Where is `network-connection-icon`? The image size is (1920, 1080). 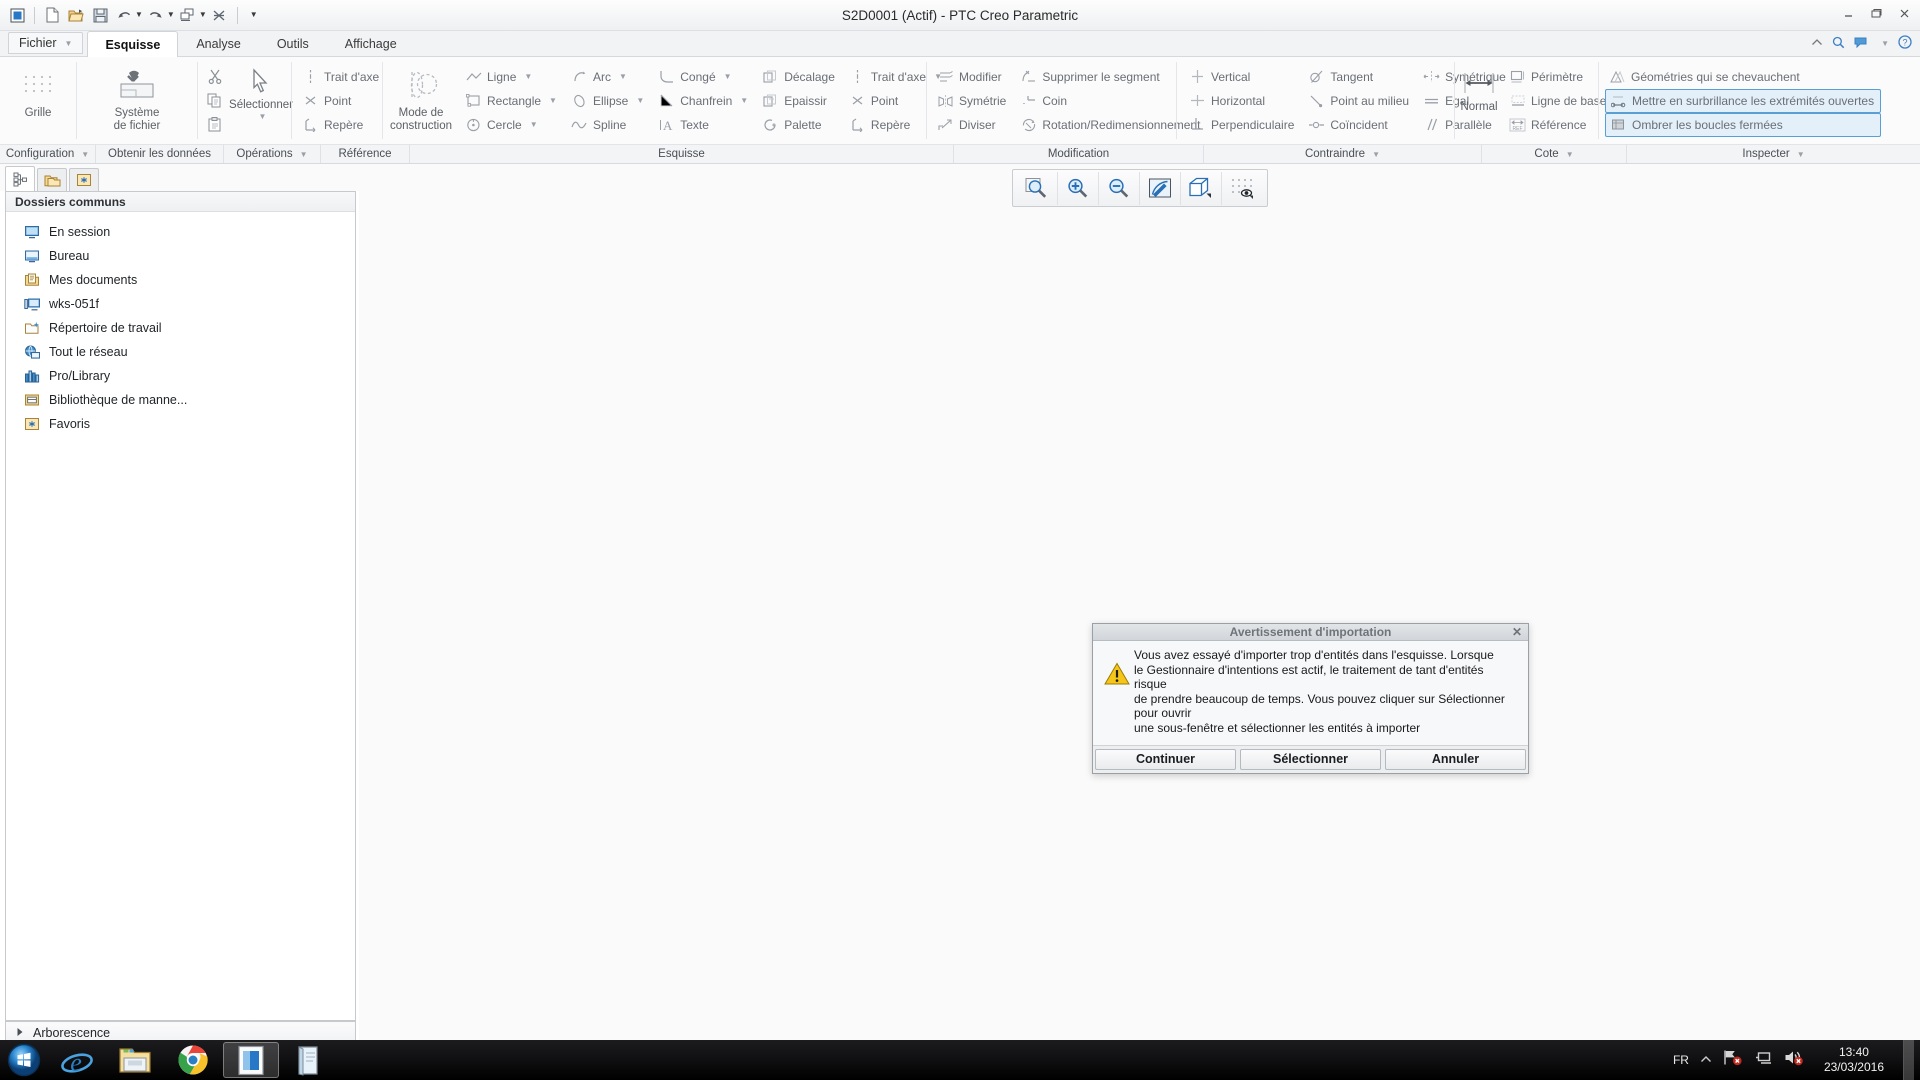
network-connection-icon is located at coordinates (1763, 1060).